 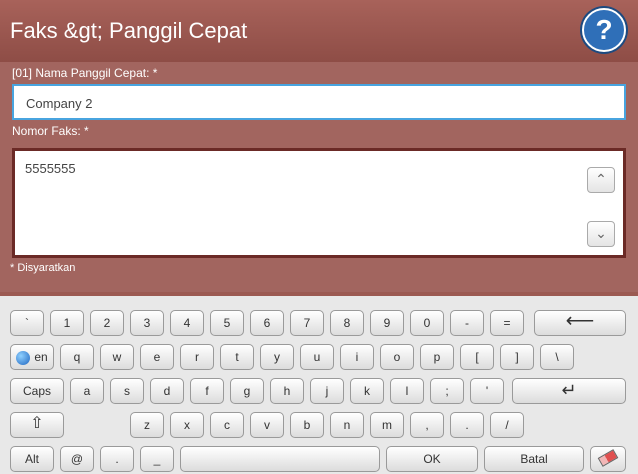 I want to click on key-d: d, so click(x=167, y=391).